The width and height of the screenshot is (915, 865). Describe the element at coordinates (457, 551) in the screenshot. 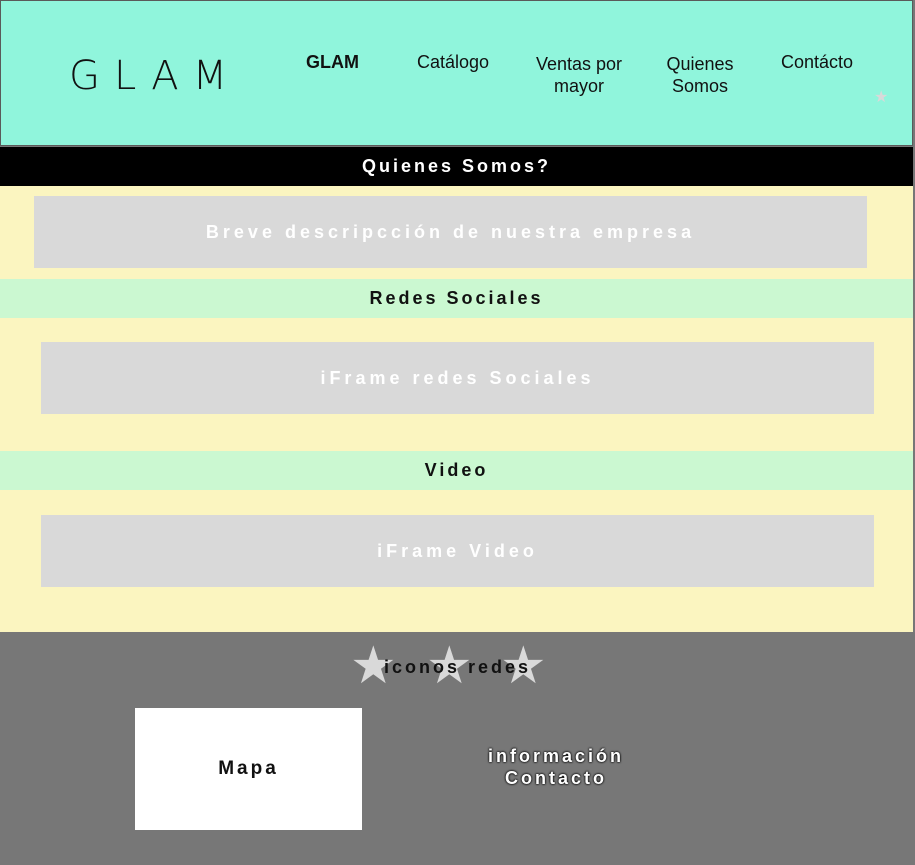

I see `video-iframe: iFrame Video` at that location.